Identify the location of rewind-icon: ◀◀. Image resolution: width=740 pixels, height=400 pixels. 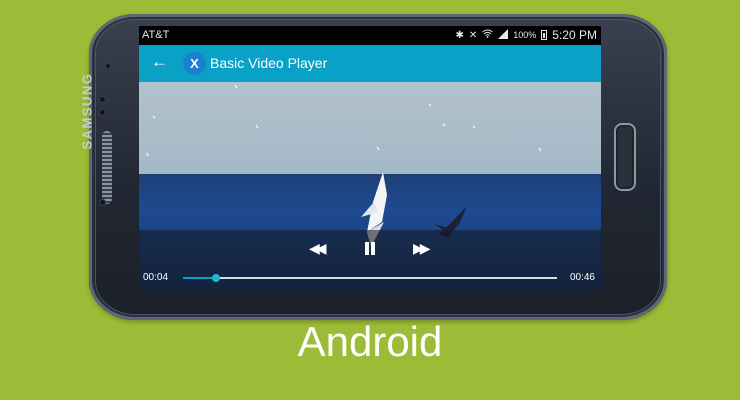
(317, 248).